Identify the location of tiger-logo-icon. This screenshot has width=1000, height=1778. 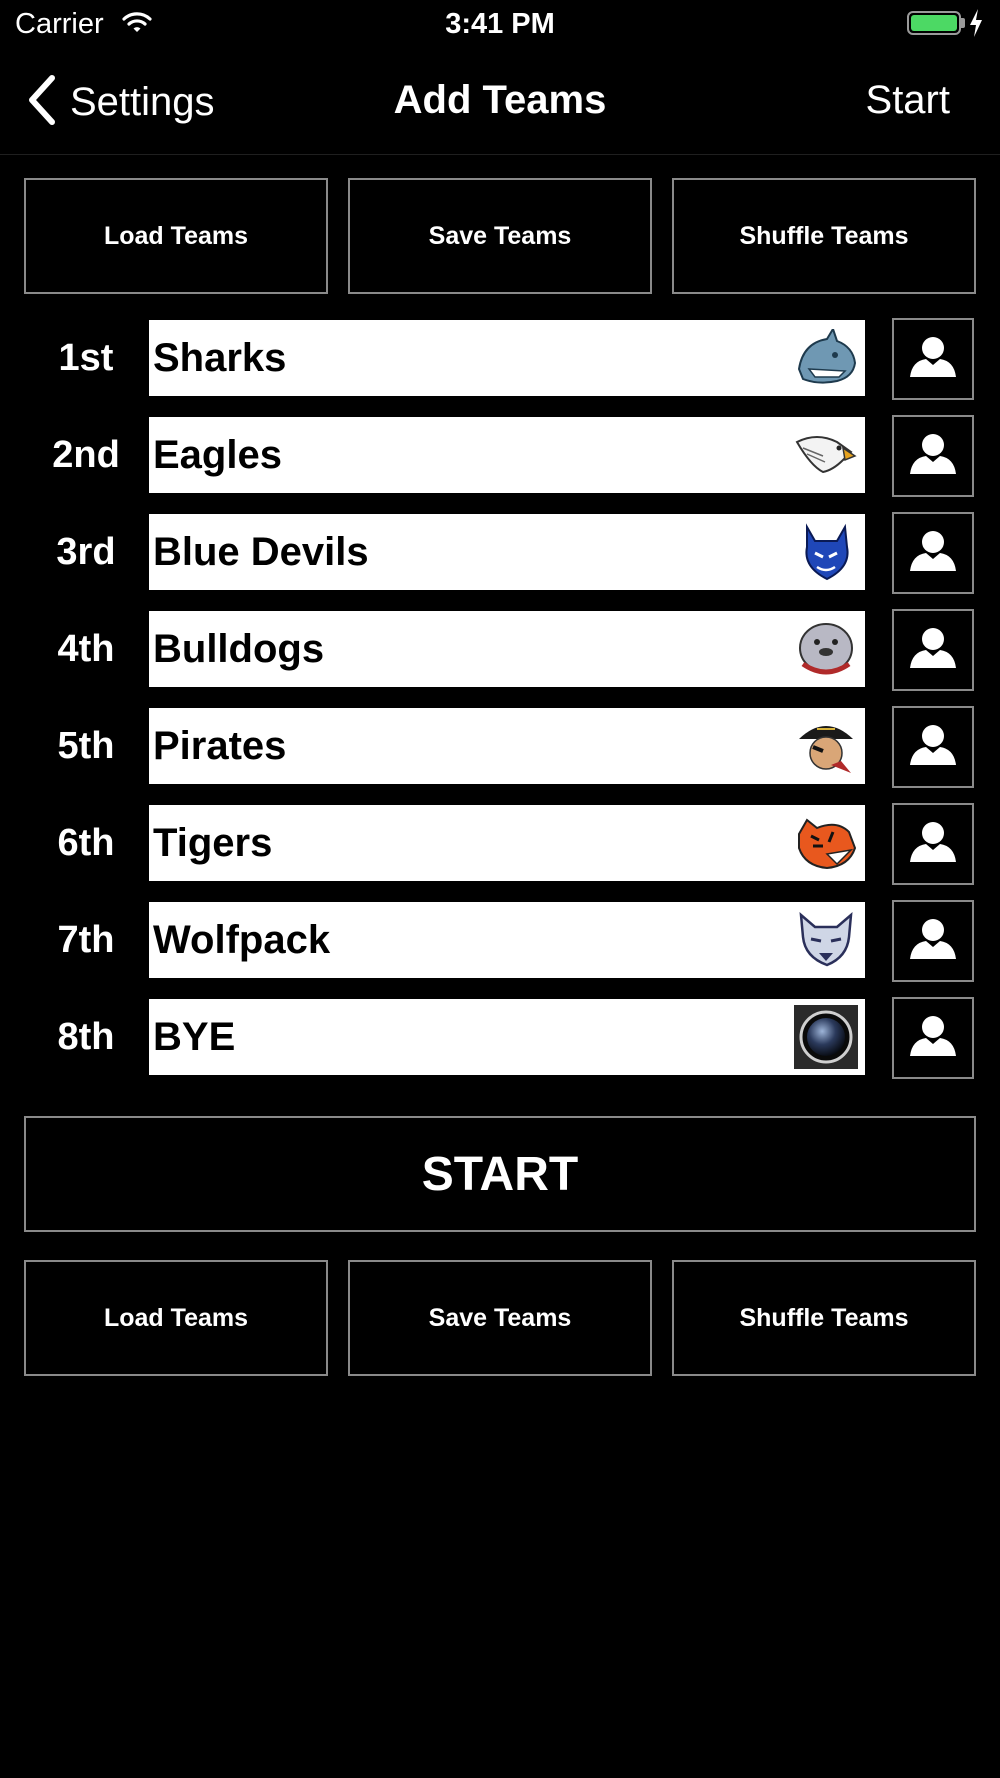
(826, 843).